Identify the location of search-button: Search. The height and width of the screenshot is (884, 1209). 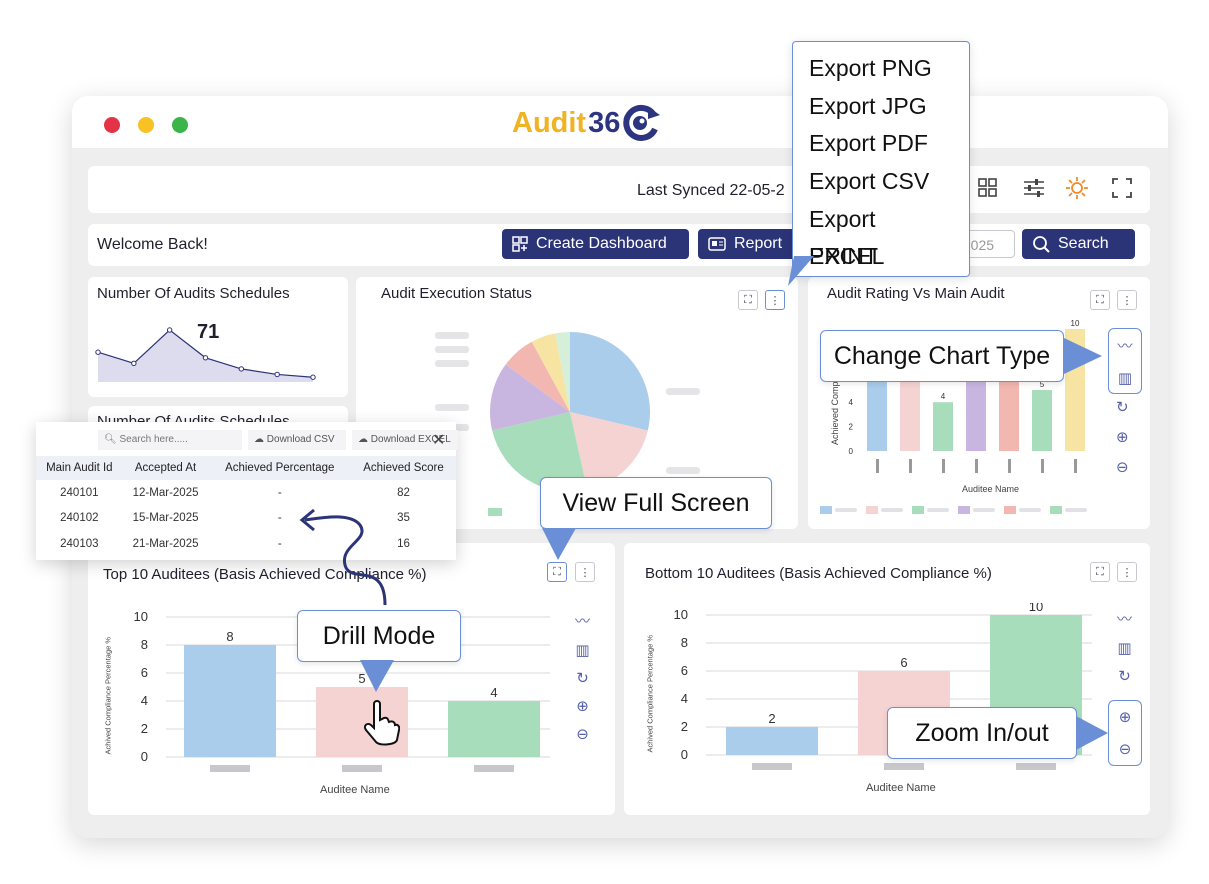
(1078, 244).